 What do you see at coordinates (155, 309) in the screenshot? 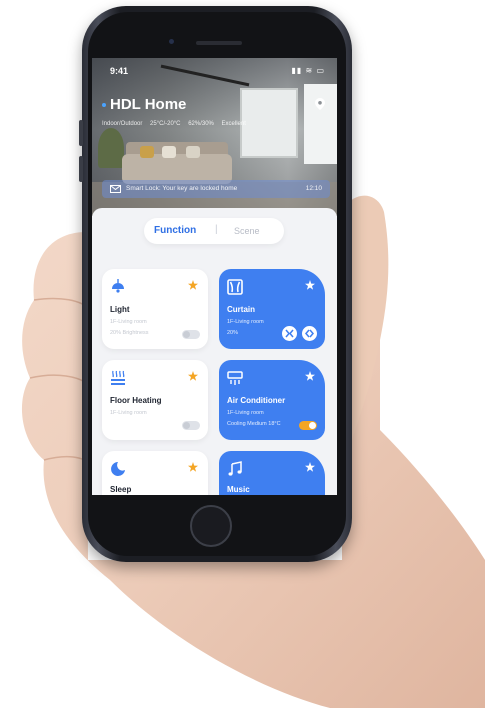
I see `device-card-light: Light 1F-Living room 20% Brightness` at bounding box center [155, 309].